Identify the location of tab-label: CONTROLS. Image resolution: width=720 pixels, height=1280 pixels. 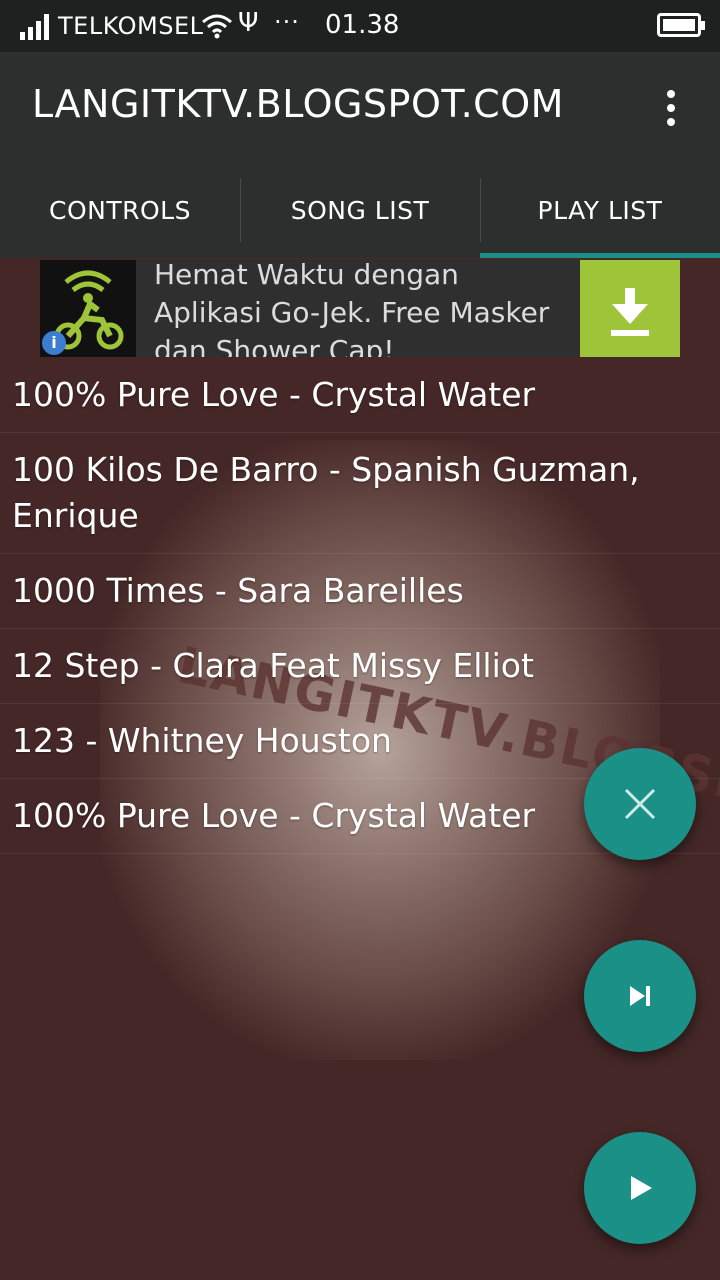
(120, 210).